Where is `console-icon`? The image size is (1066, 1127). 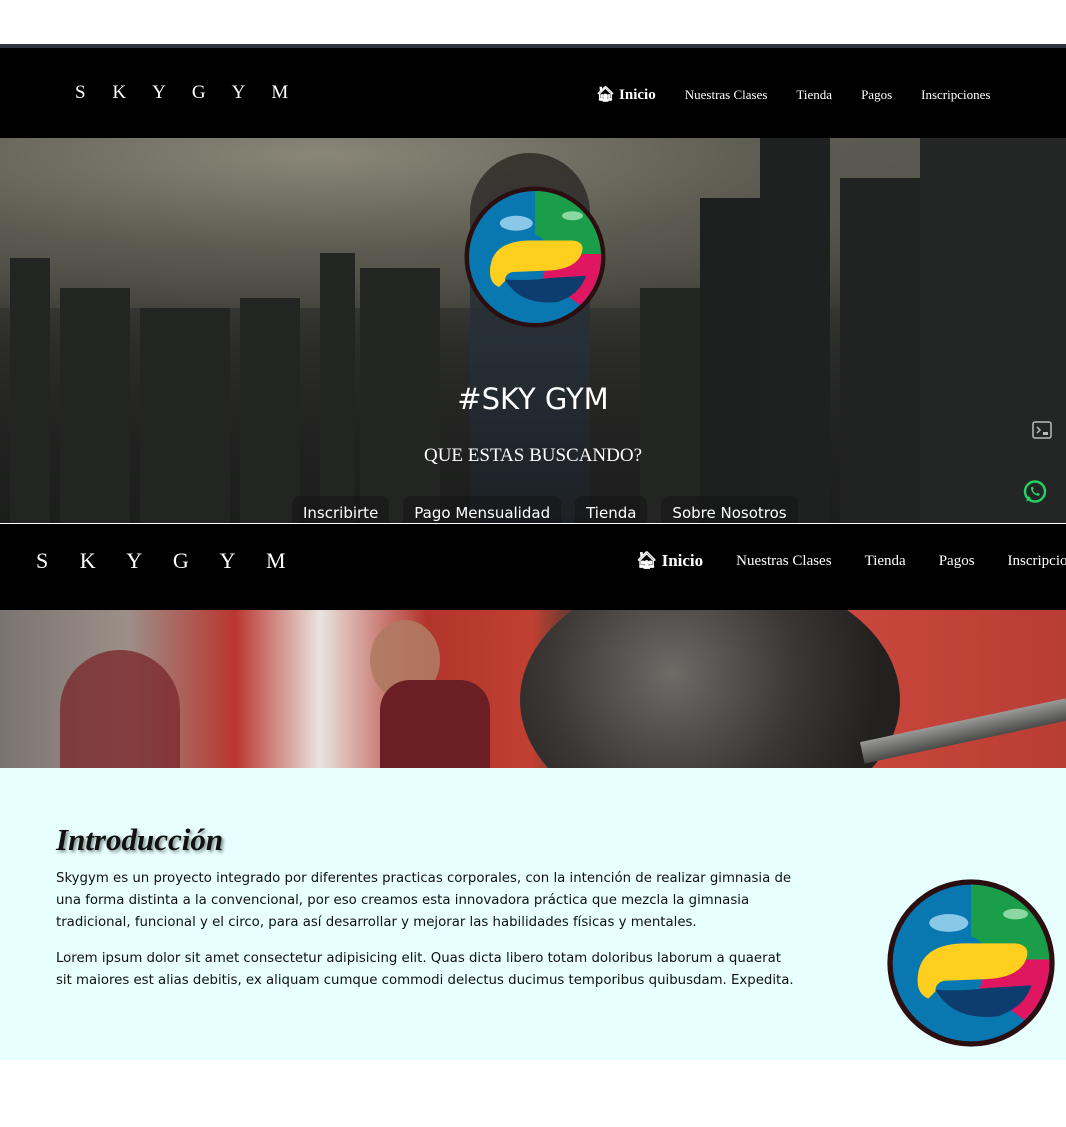
console-icon is located at coordinates (1042, 430).